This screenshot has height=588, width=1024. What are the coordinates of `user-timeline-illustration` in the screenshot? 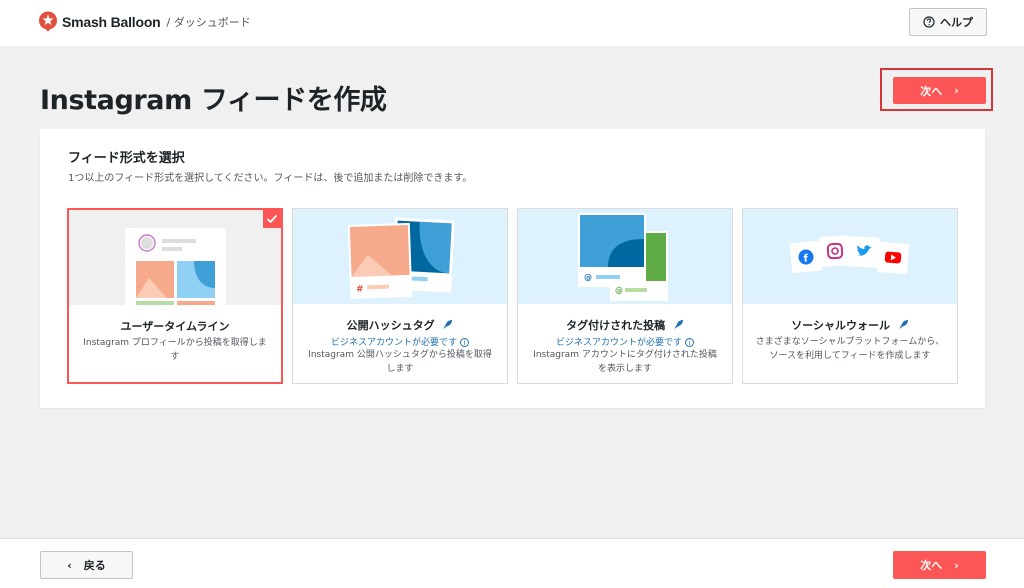 It's located at (175, 257).